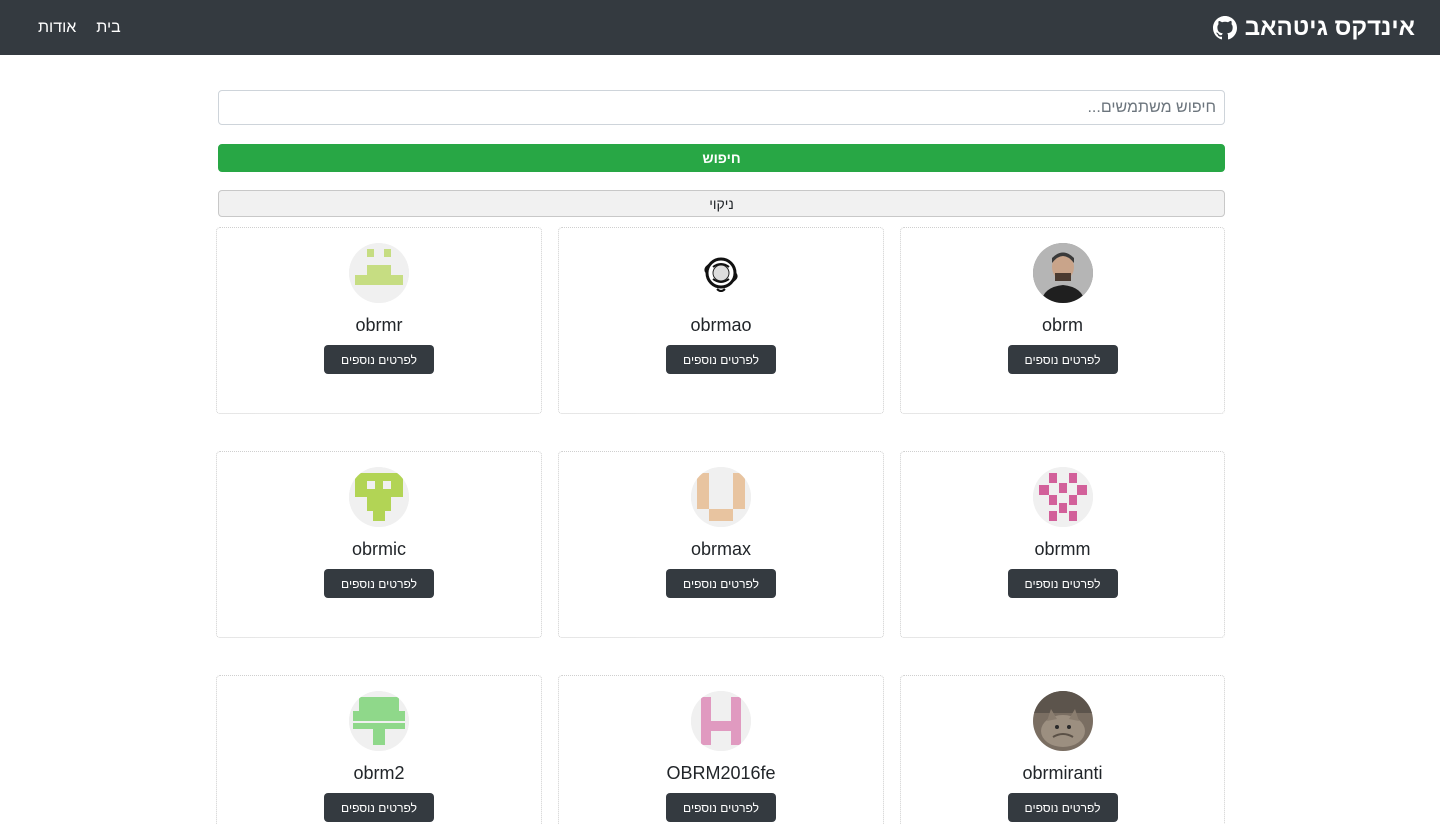 The width and height of the screenshot is (1440, 824). What do you see at coordinates (721, 549) in the screenshot?
I see `username: obrmax` at bounding box center [721, 549].